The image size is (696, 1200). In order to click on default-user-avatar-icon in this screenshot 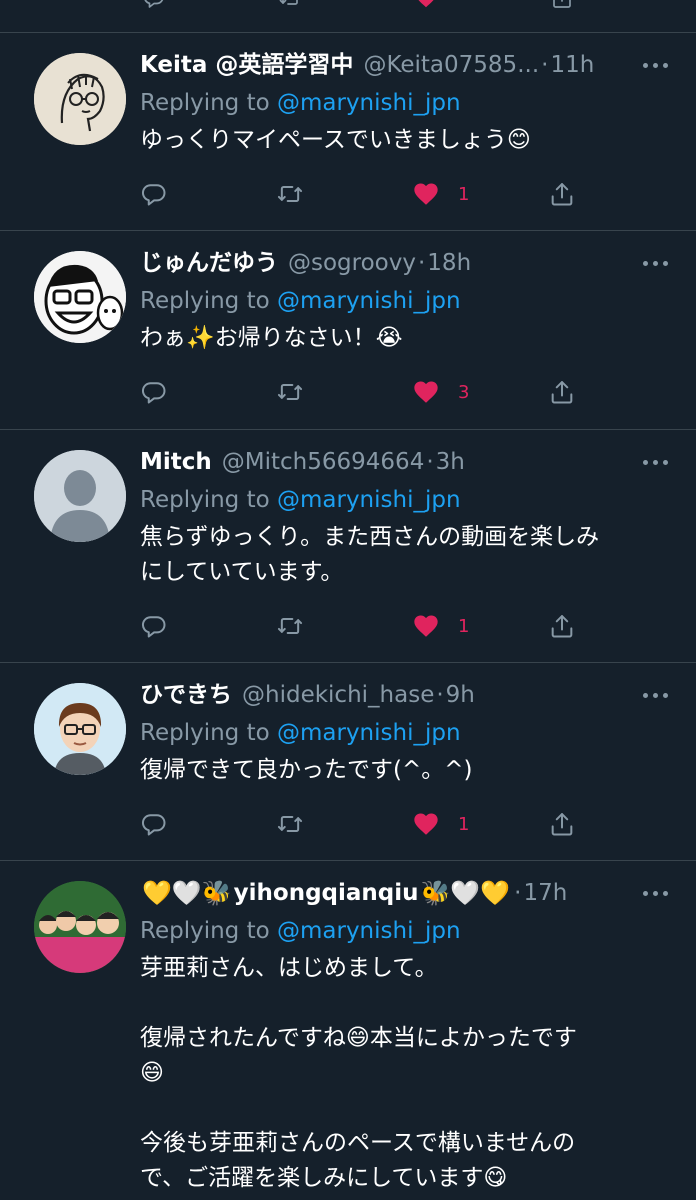, I will do `click(80, 496)`.